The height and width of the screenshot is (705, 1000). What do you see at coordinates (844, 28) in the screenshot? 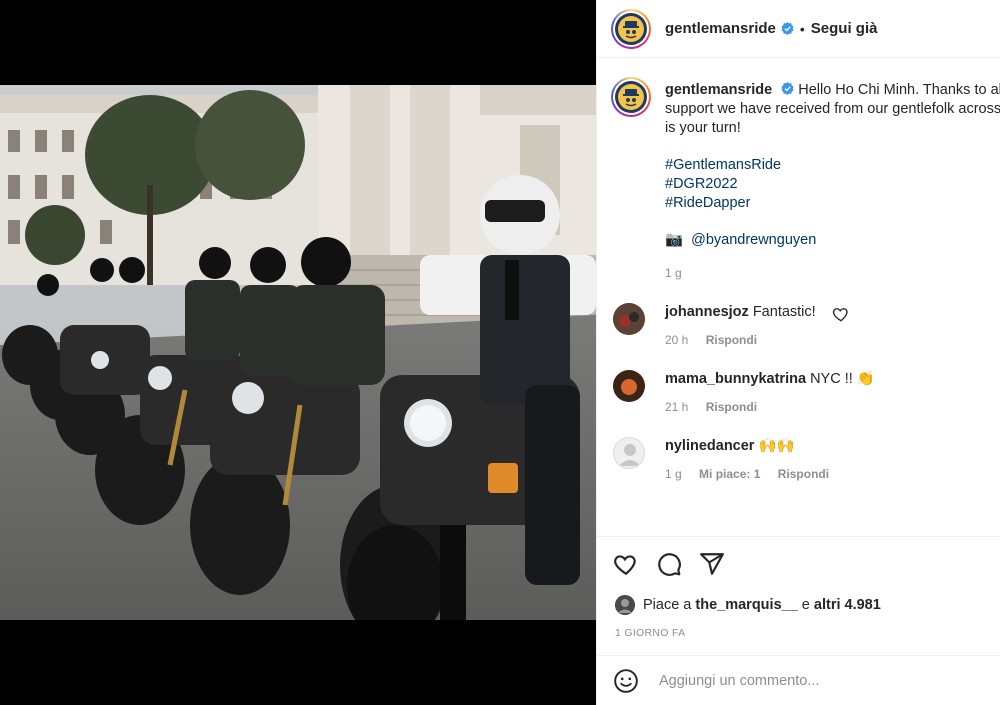
I see `following-button: Segui già` at bounding box center [844, 28].